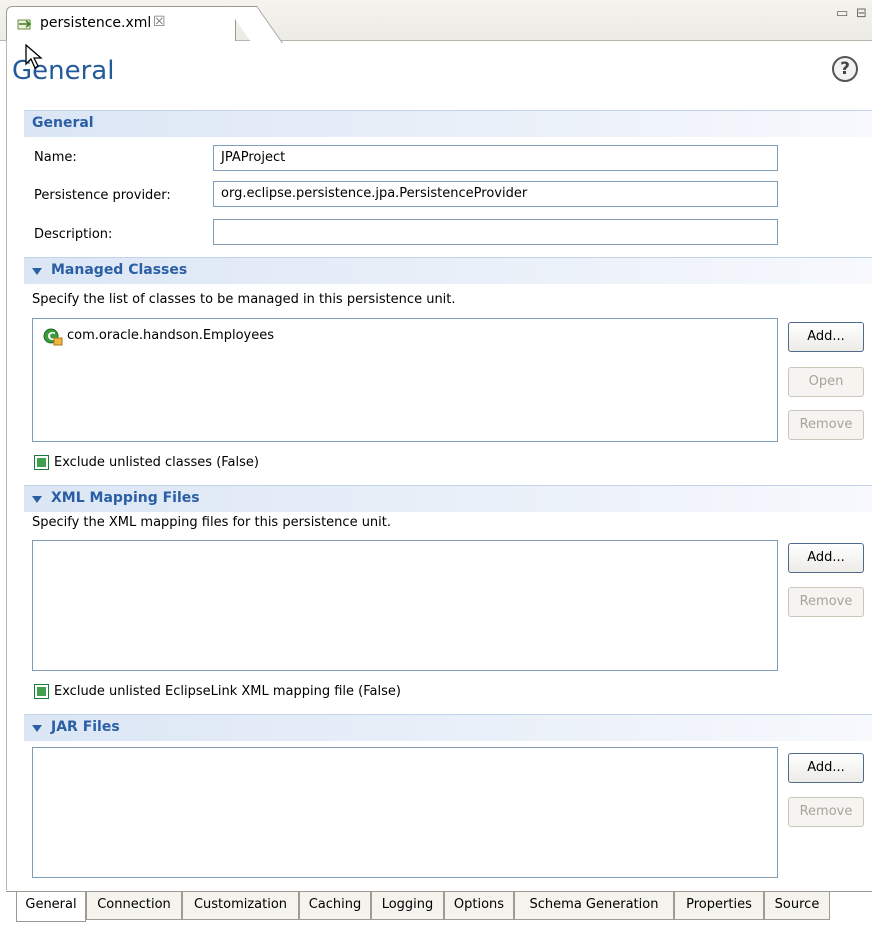 The height and width of the screenshot is (947, 872). I want to click on tab-source: Source, so click(797, 906).